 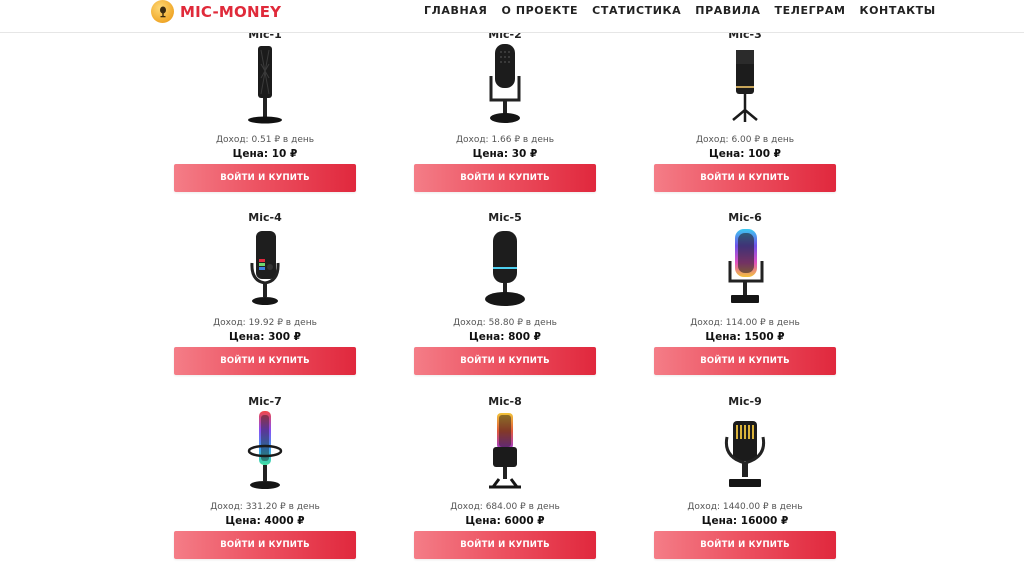 I want to click on microphone-tripod-icon, so click(x=745, y=86).